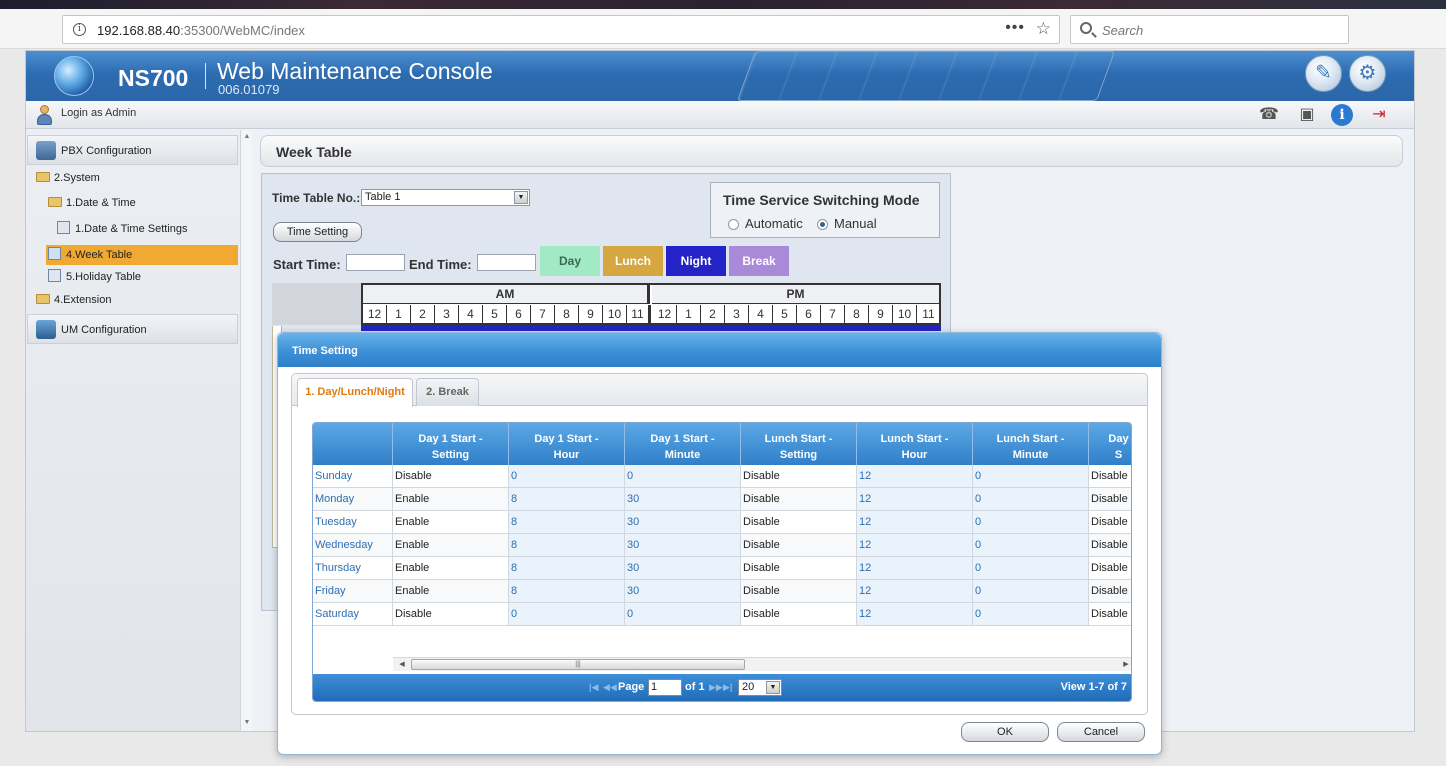 This screenshot has width=1446, height=766. Describe the element at coordinates (716, 687) in the screenshot. I see `next-page-icon: ▶▶` at that location.